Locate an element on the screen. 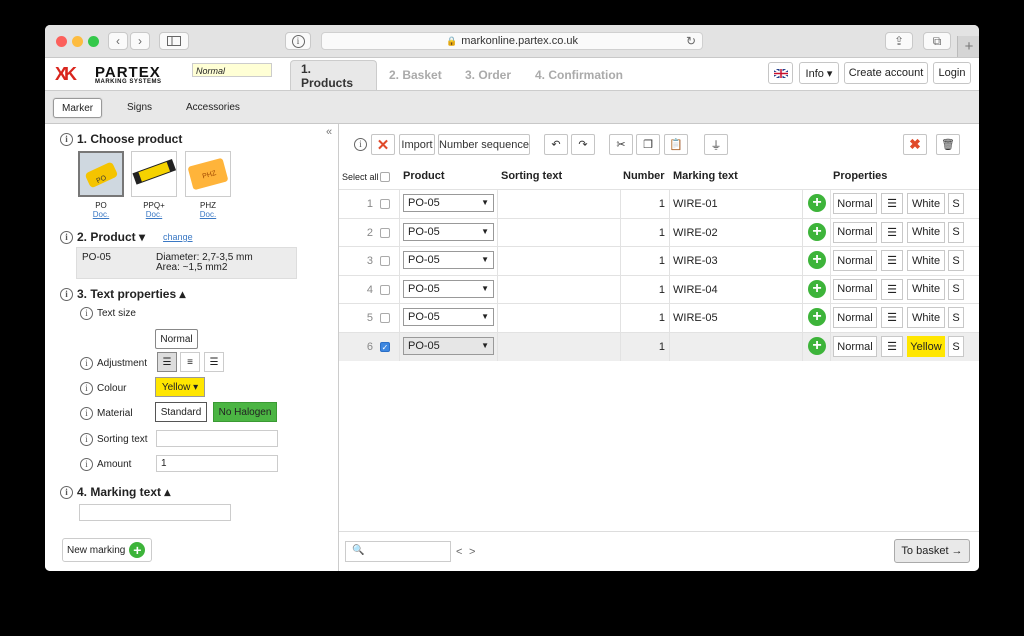  minimize-window-button is located at coordinates (77, 41).